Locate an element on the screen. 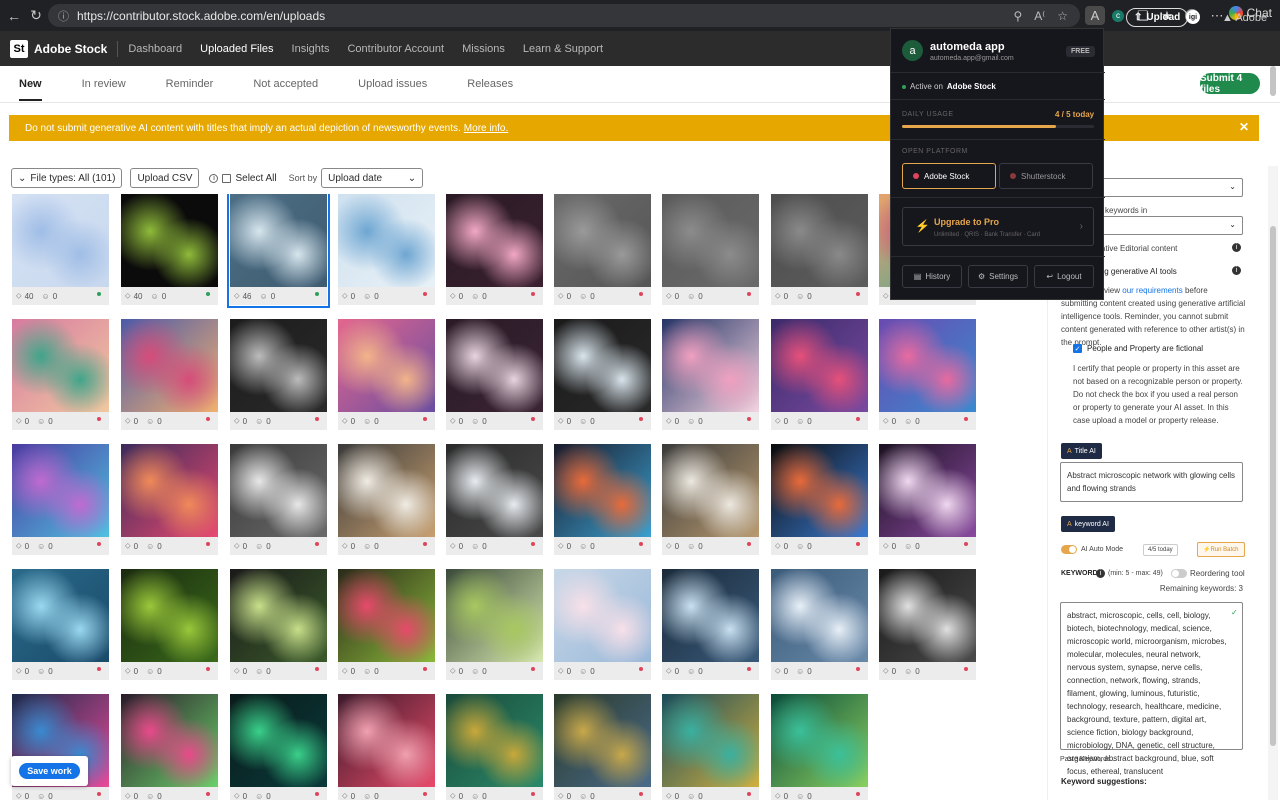 The height and width of the screenshot is (800, 1280). tile-meta: ⬦0☺0 is located at coordinates (819, 546).